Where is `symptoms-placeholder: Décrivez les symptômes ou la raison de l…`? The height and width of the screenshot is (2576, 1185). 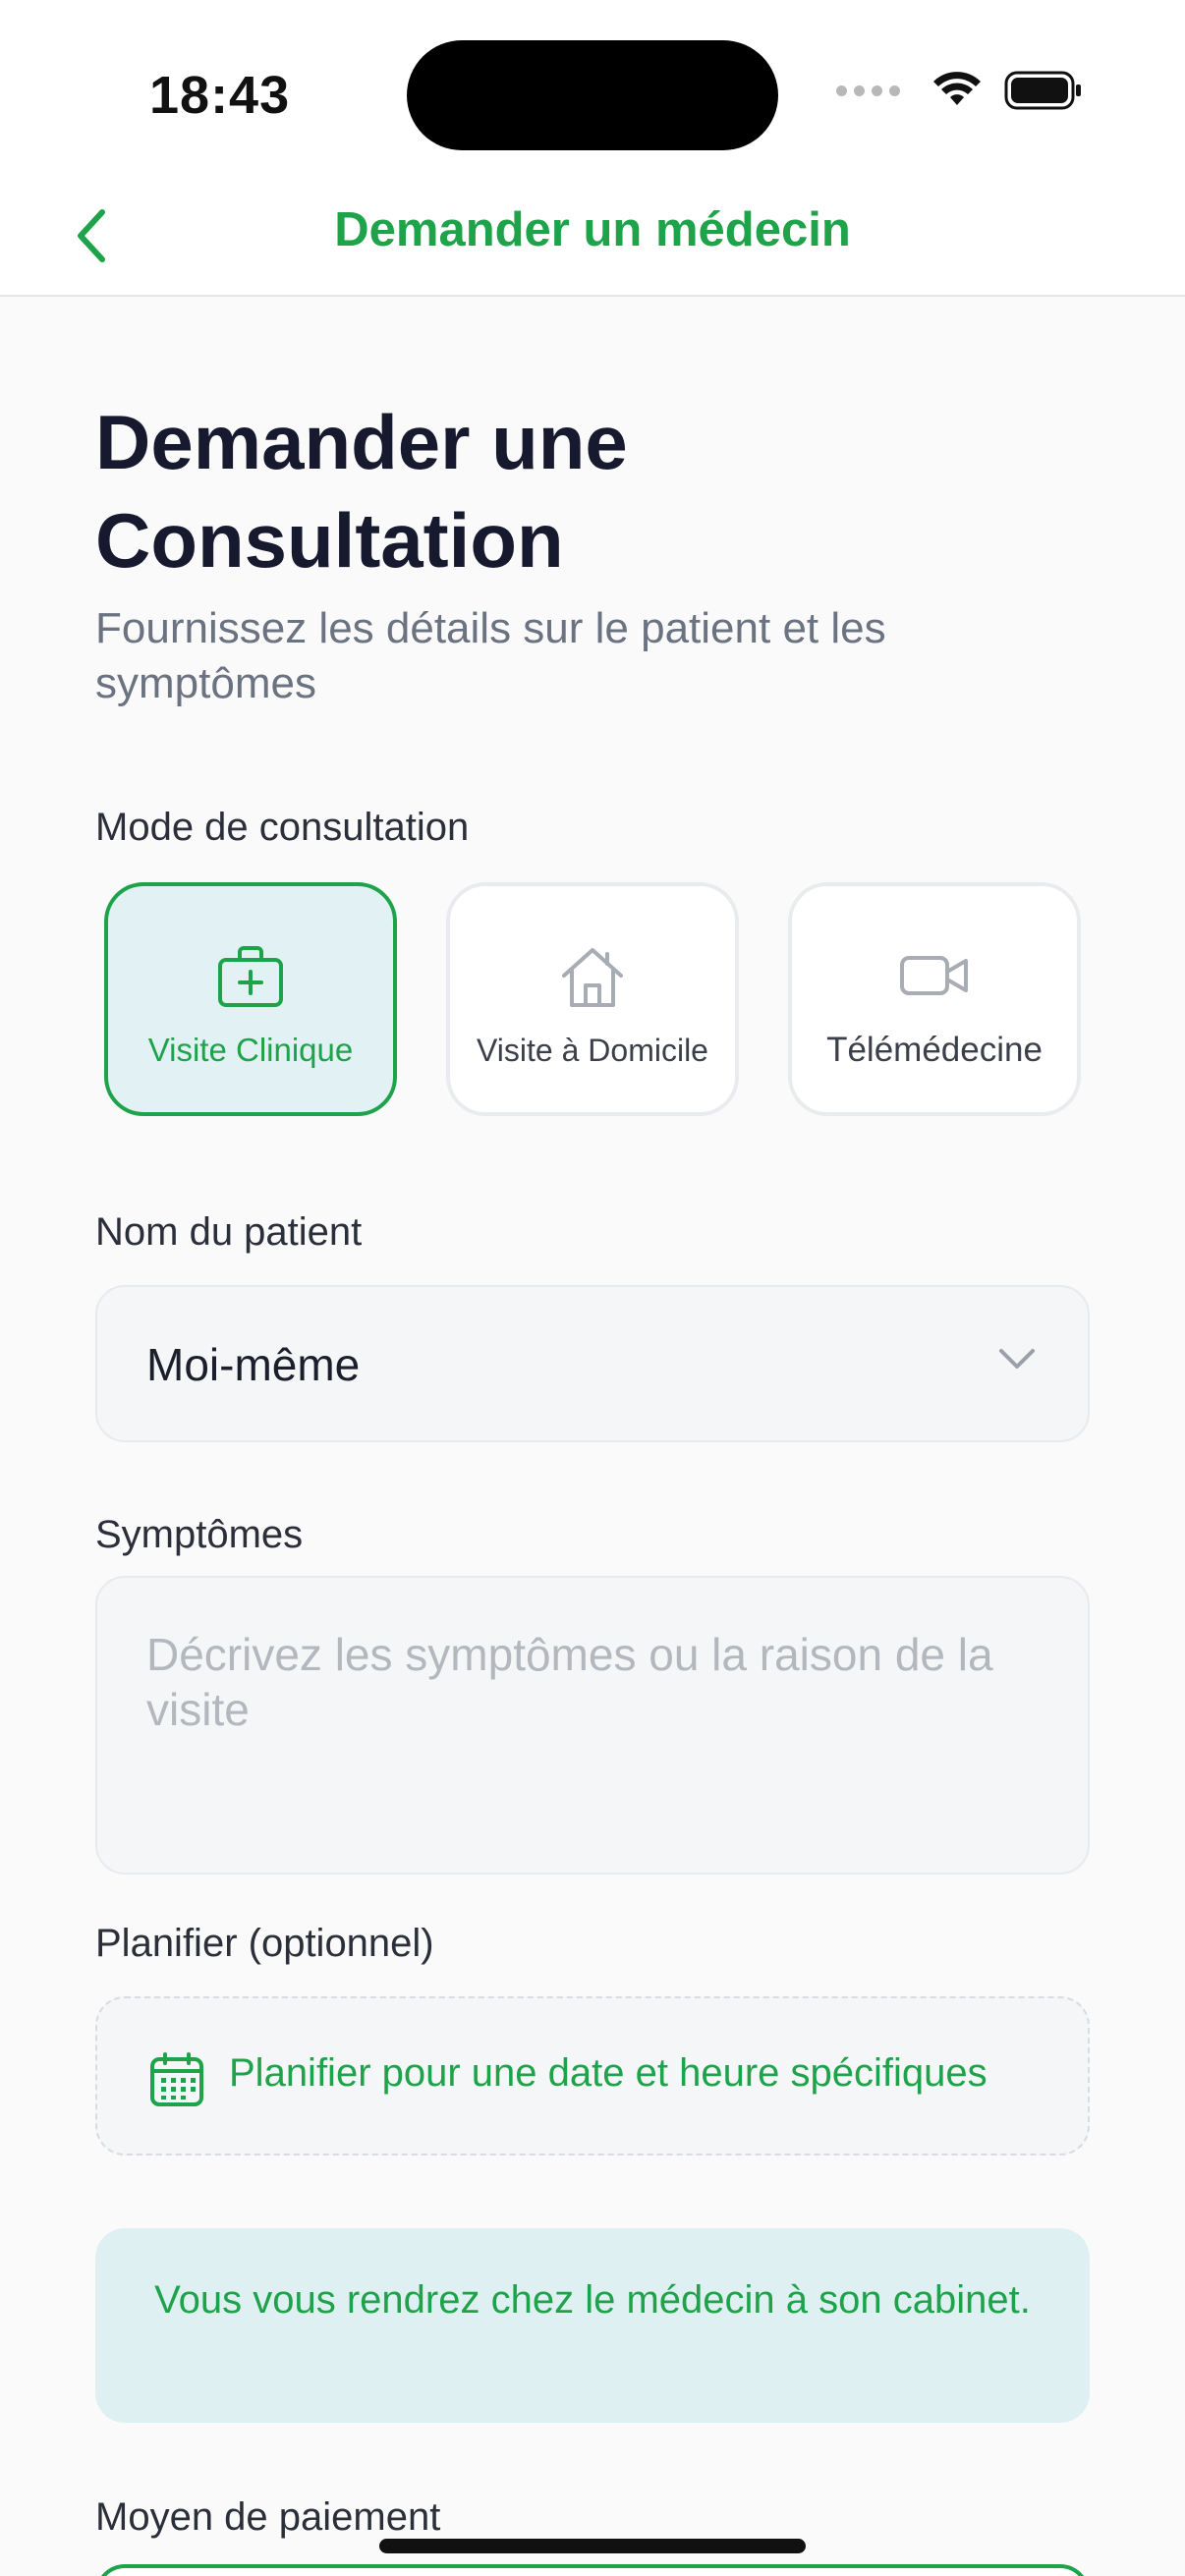 symptoms-placeholder: Décrivez les symptômes ou la raison de l… is located at coordinates (569, 1682).